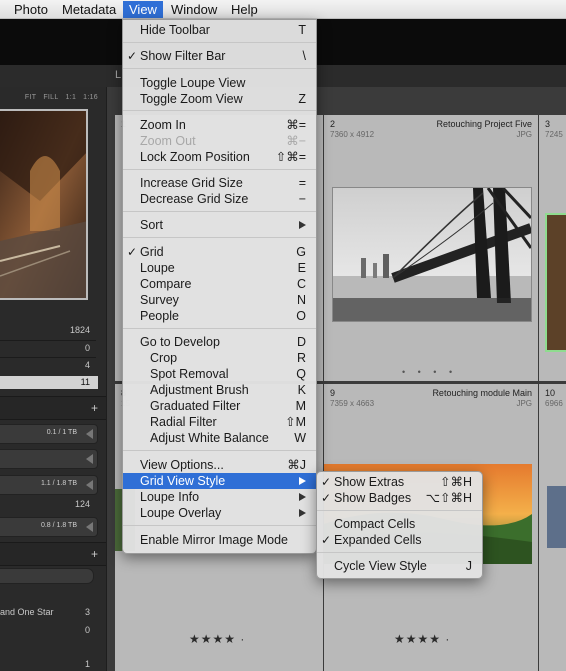  What do you see at coordinates (49, 459) in the screenshot?
I see `volume-row` at bounding box center [49, 459].